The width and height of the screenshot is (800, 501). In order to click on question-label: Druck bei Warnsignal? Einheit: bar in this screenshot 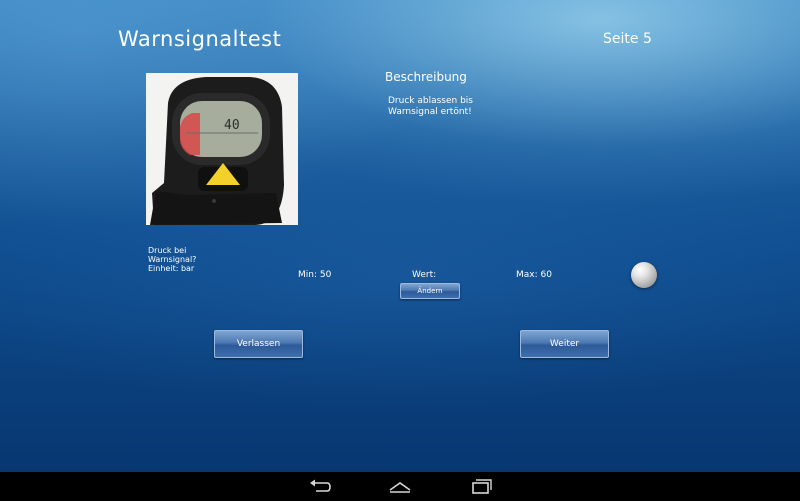, I will do `click(172, 259)`.